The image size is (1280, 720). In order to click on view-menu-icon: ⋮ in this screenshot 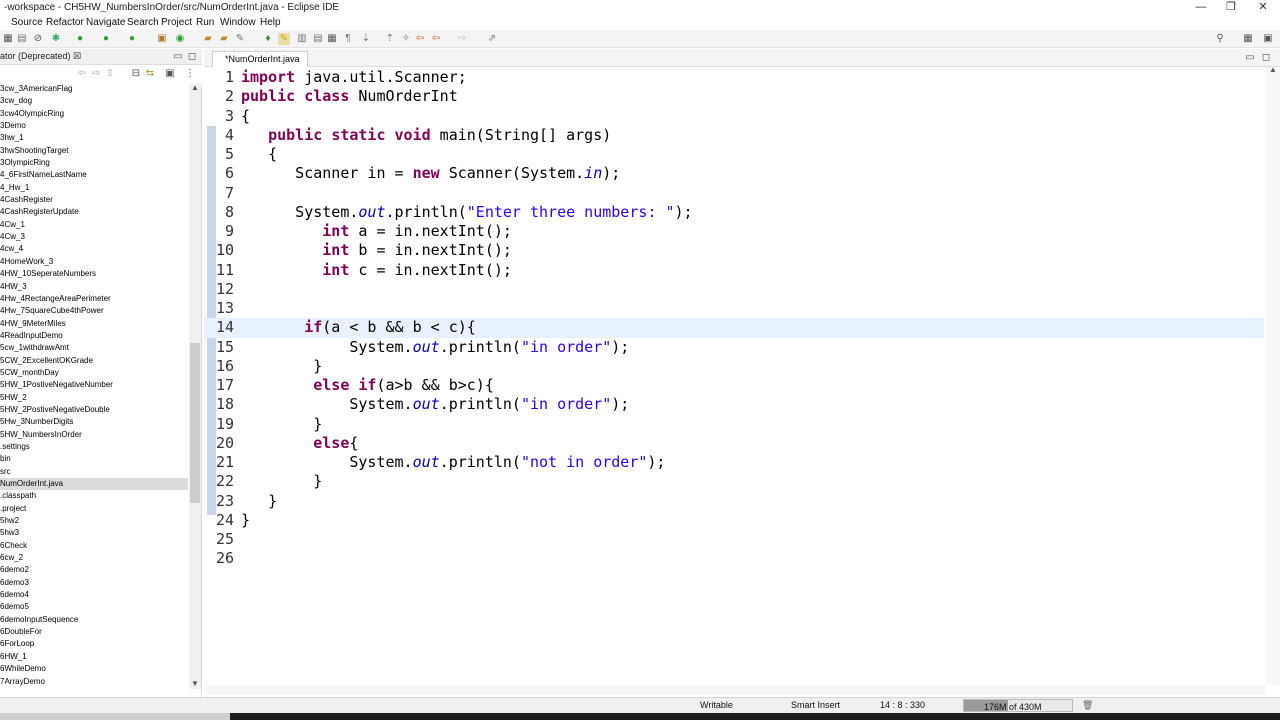, I will do `click(190, 74)`.